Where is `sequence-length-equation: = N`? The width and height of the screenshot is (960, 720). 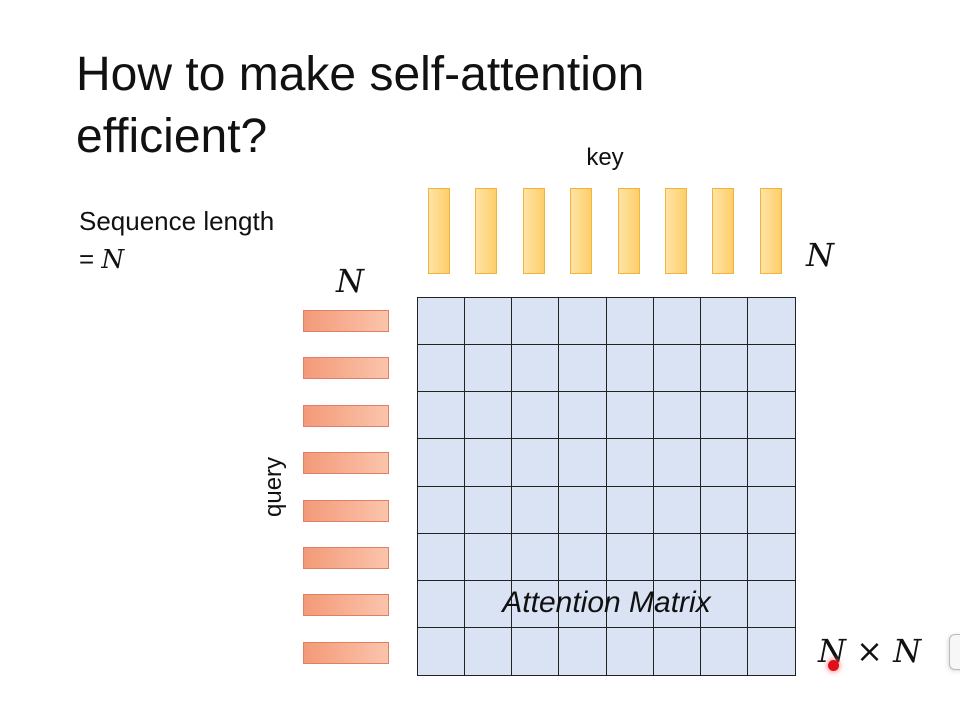
sequence-length-equation: = N is located at coordinates (176, 259).